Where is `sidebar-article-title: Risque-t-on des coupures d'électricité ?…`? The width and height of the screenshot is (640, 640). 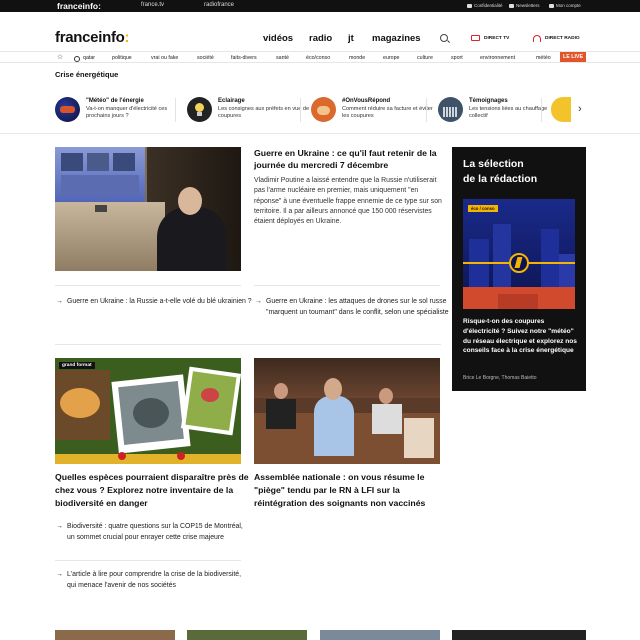
sidebar-article-title: Risque-t-on des coupures d'électricité ?… is located at coordinates (520, 336).